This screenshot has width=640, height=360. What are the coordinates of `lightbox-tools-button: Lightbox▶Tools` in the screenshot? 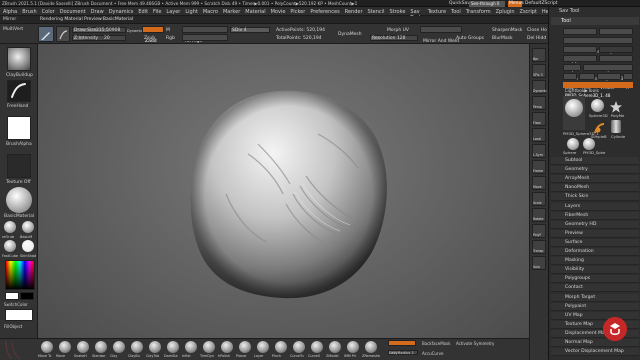 It's located at (582, 92).